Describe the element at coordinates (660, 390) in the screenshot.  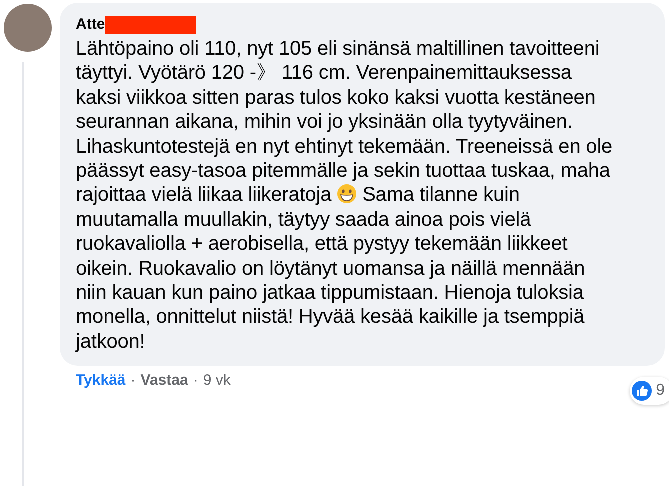
I see `reaction-count: 9` at that location.